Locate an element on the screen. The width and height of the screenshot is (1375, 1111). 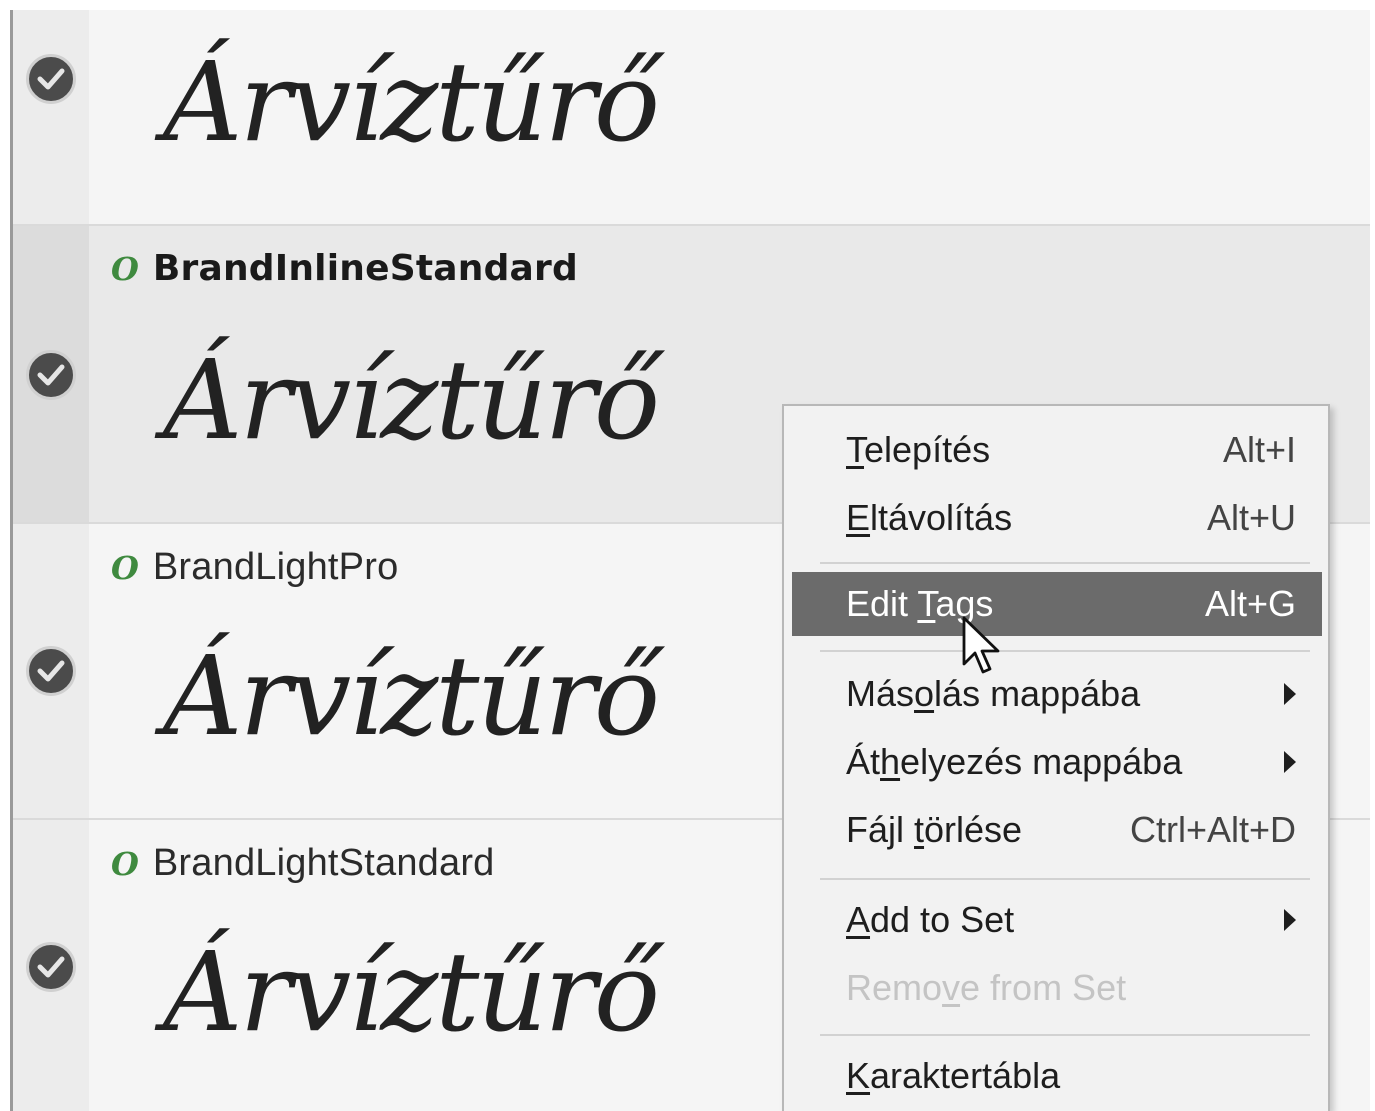
menu-item-add-to-set: Add to Set is located at coordinates (1056, 920).